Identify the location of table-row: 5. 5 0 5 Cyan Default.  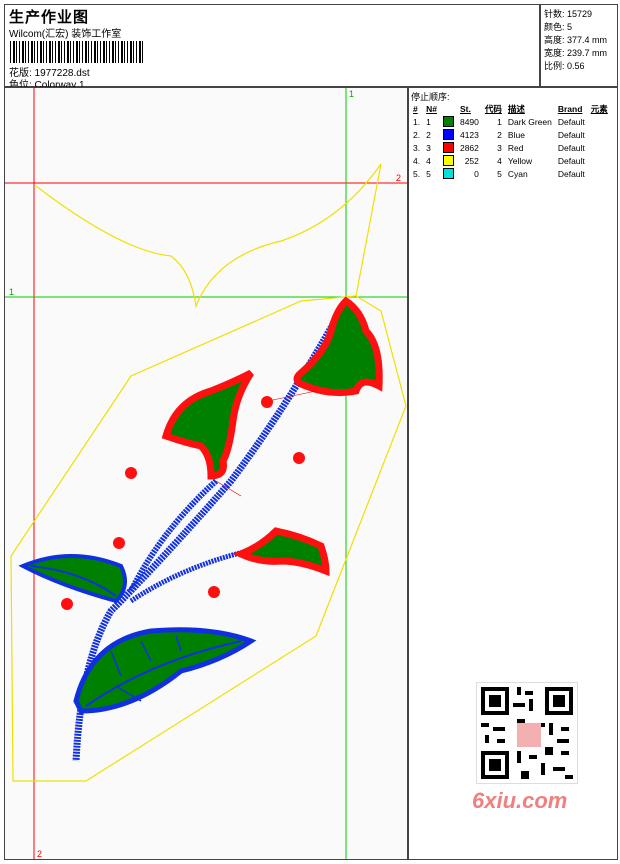
(510, 173).